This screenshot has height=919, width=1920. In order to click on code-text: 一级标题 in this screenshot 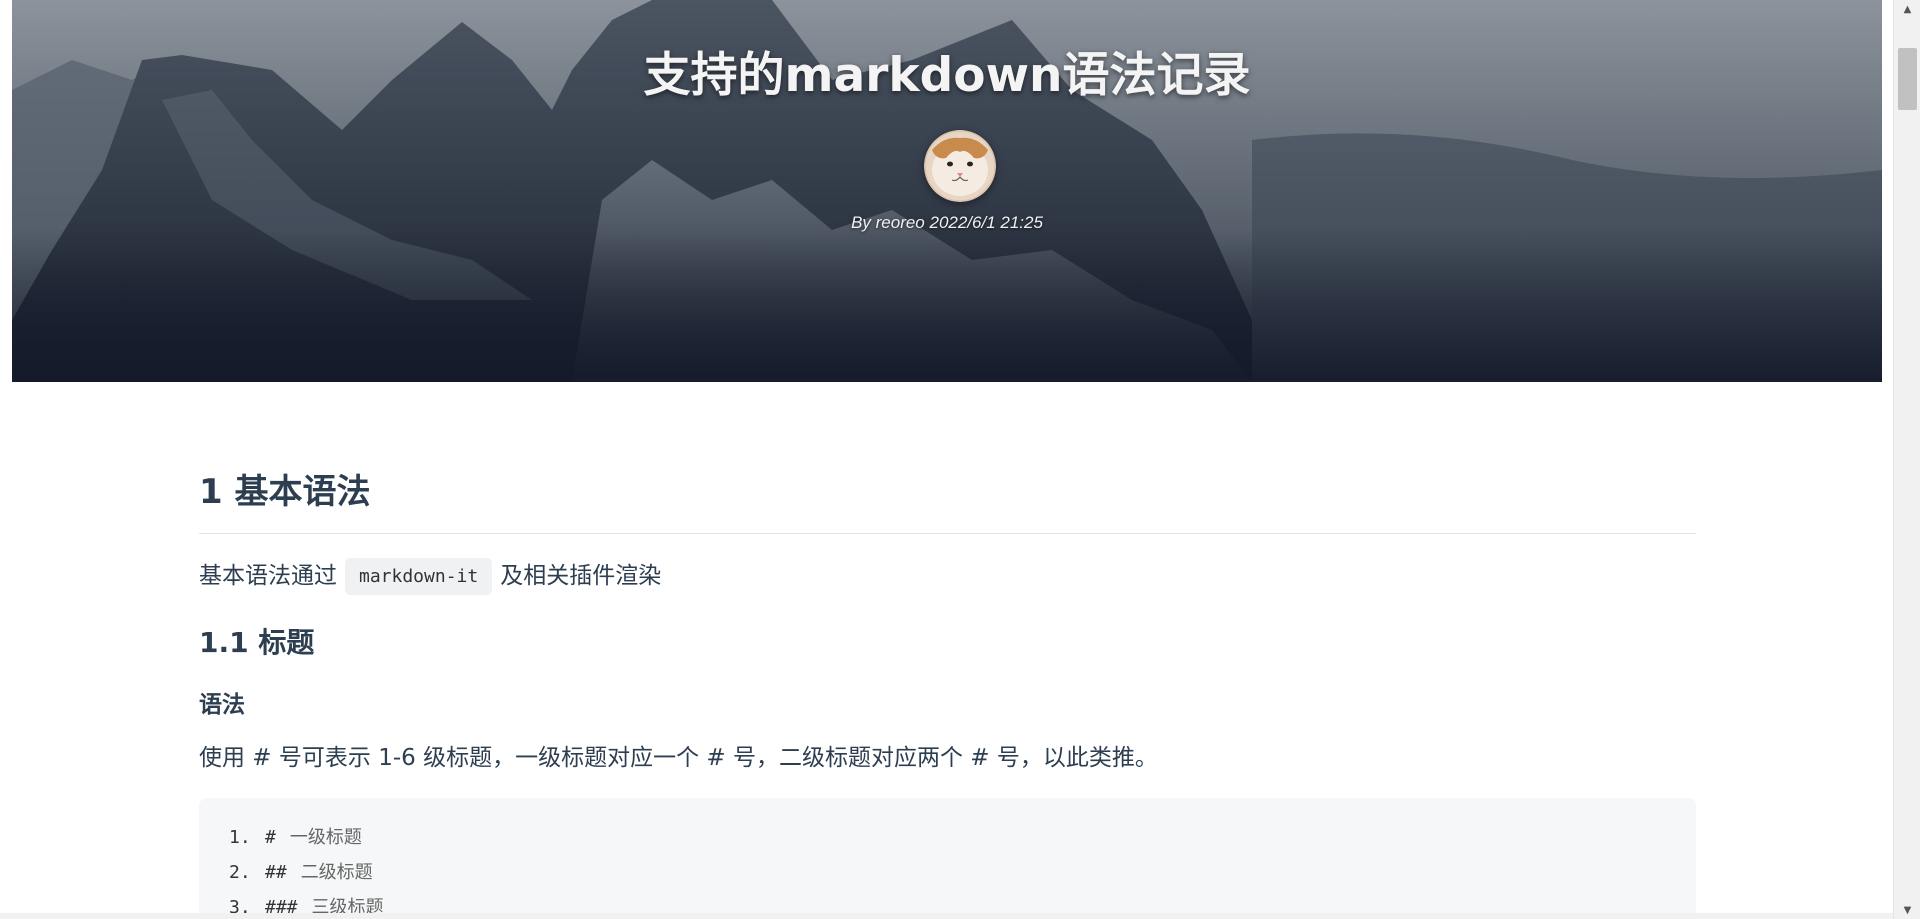, I will do `click(325, 837)`.